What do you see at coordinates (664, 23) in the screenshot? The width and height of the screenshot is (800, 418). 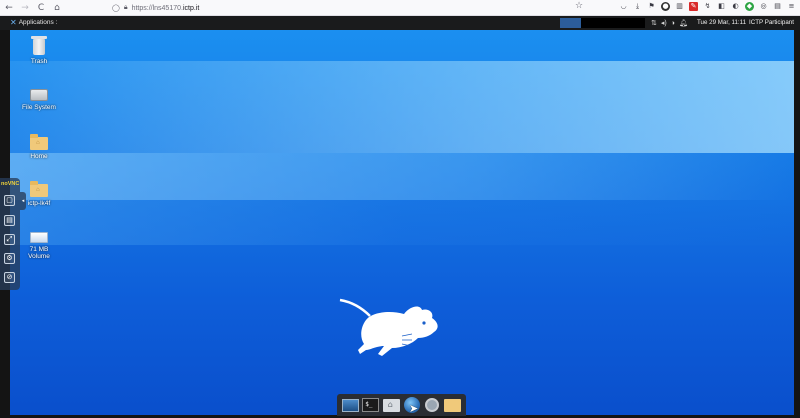 I see `volume-icon: ◂)` at bounding box center [664, 23].